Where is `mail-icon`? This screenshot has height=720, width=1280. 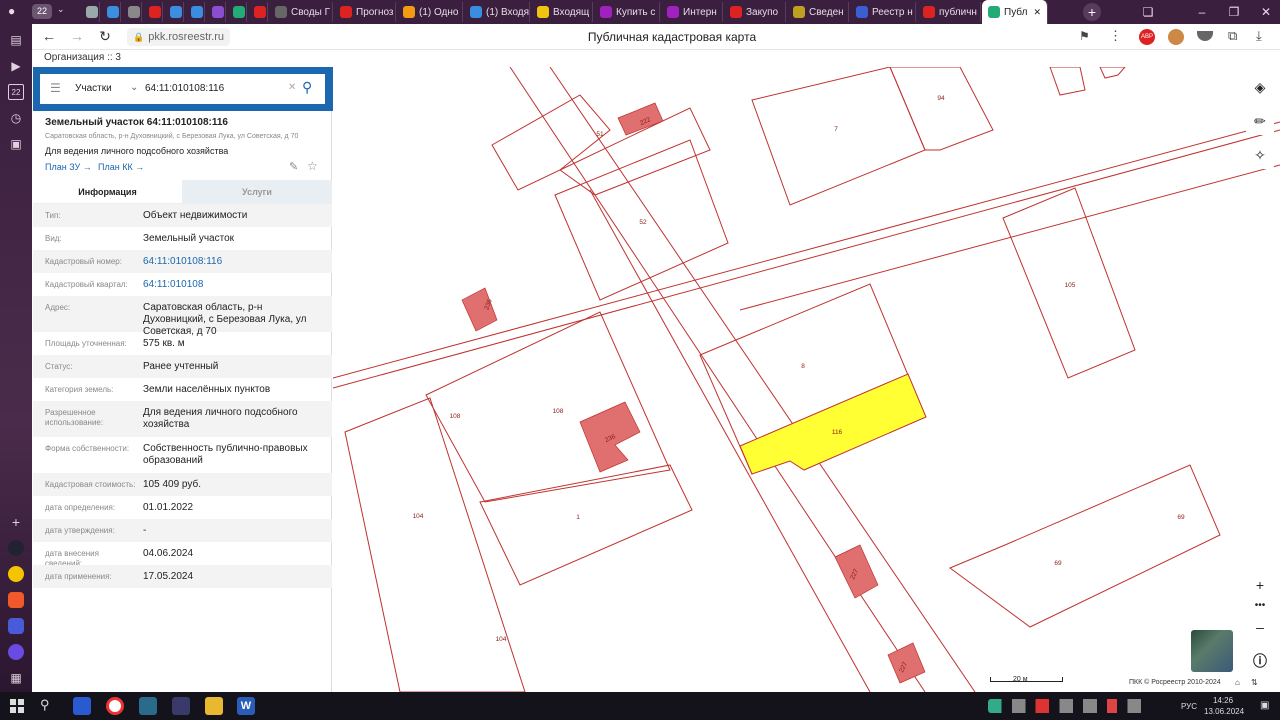
mail-icon is located at coordinates (16, 600).